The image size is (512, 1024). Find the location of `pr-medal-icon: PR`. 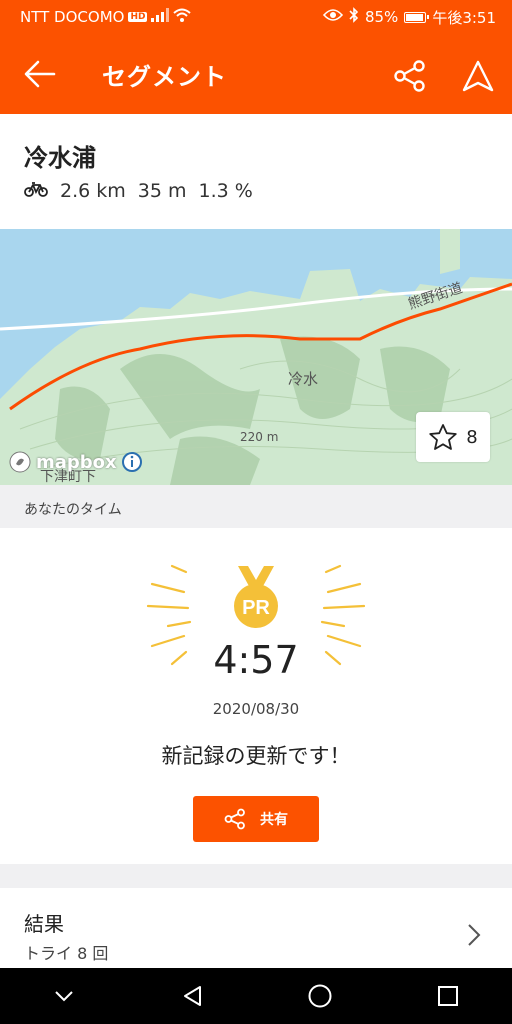

pr-medal-icon: PR is located at coordinates (256, 601).